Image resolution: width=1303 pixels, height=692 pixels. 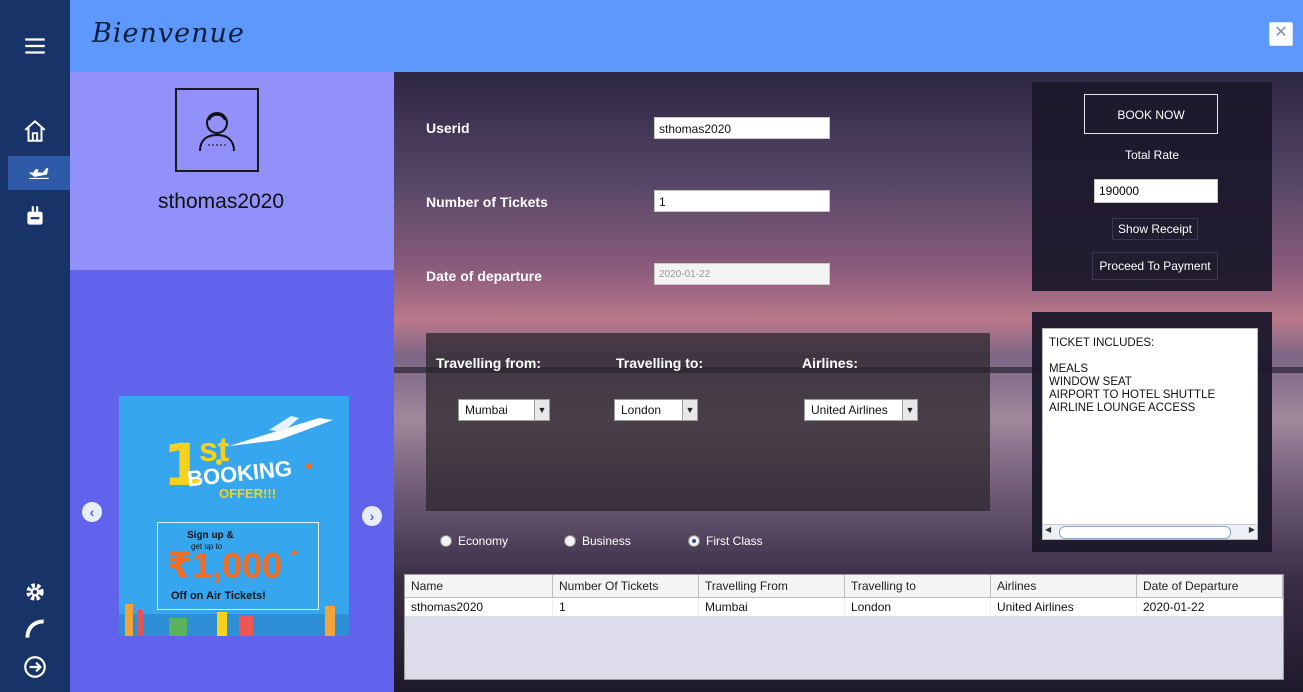 I want to click on horizontal-scrollbar: ◀ ▶, so click(x=1150, y=531).